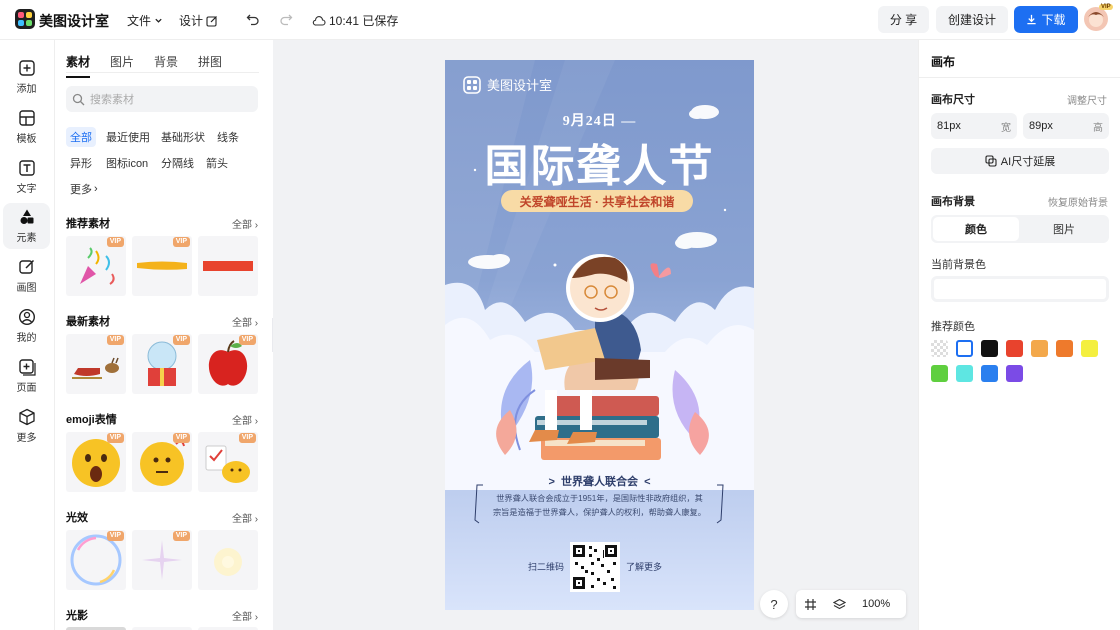  I want to click on nav-text: 文字, so click(26, 177).